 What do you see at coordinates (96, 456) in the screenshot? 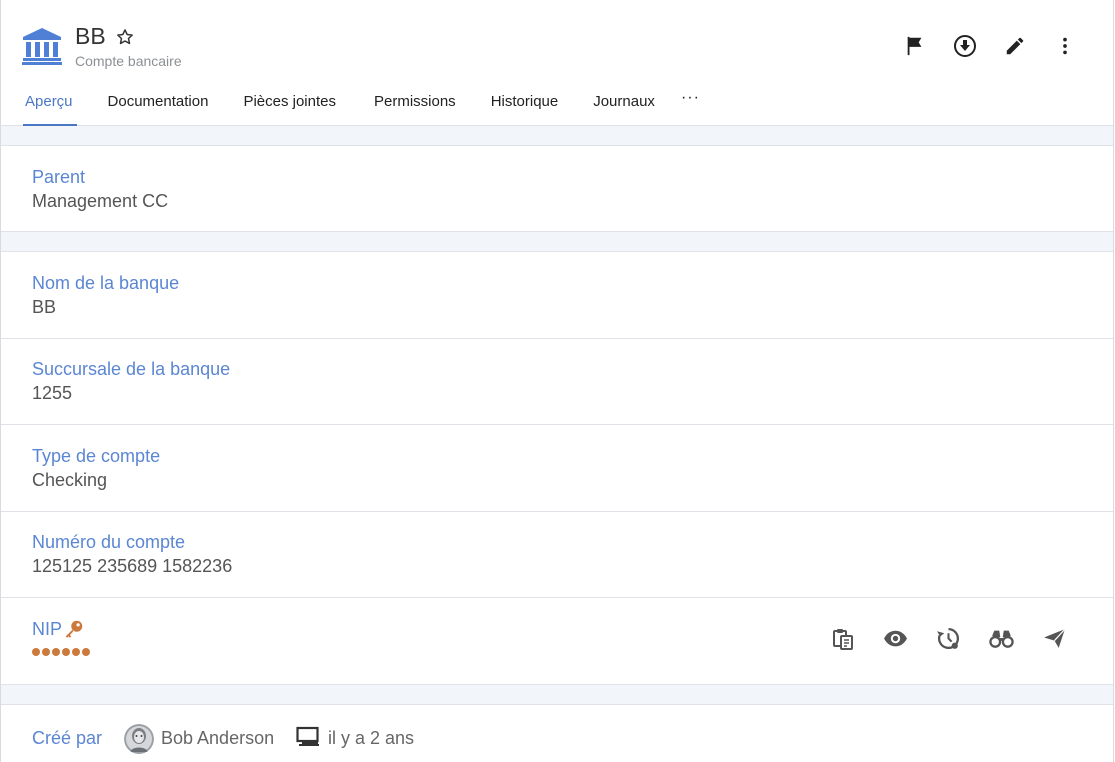
I see `field-label: Type de compte` at bounding box center [96, 456].